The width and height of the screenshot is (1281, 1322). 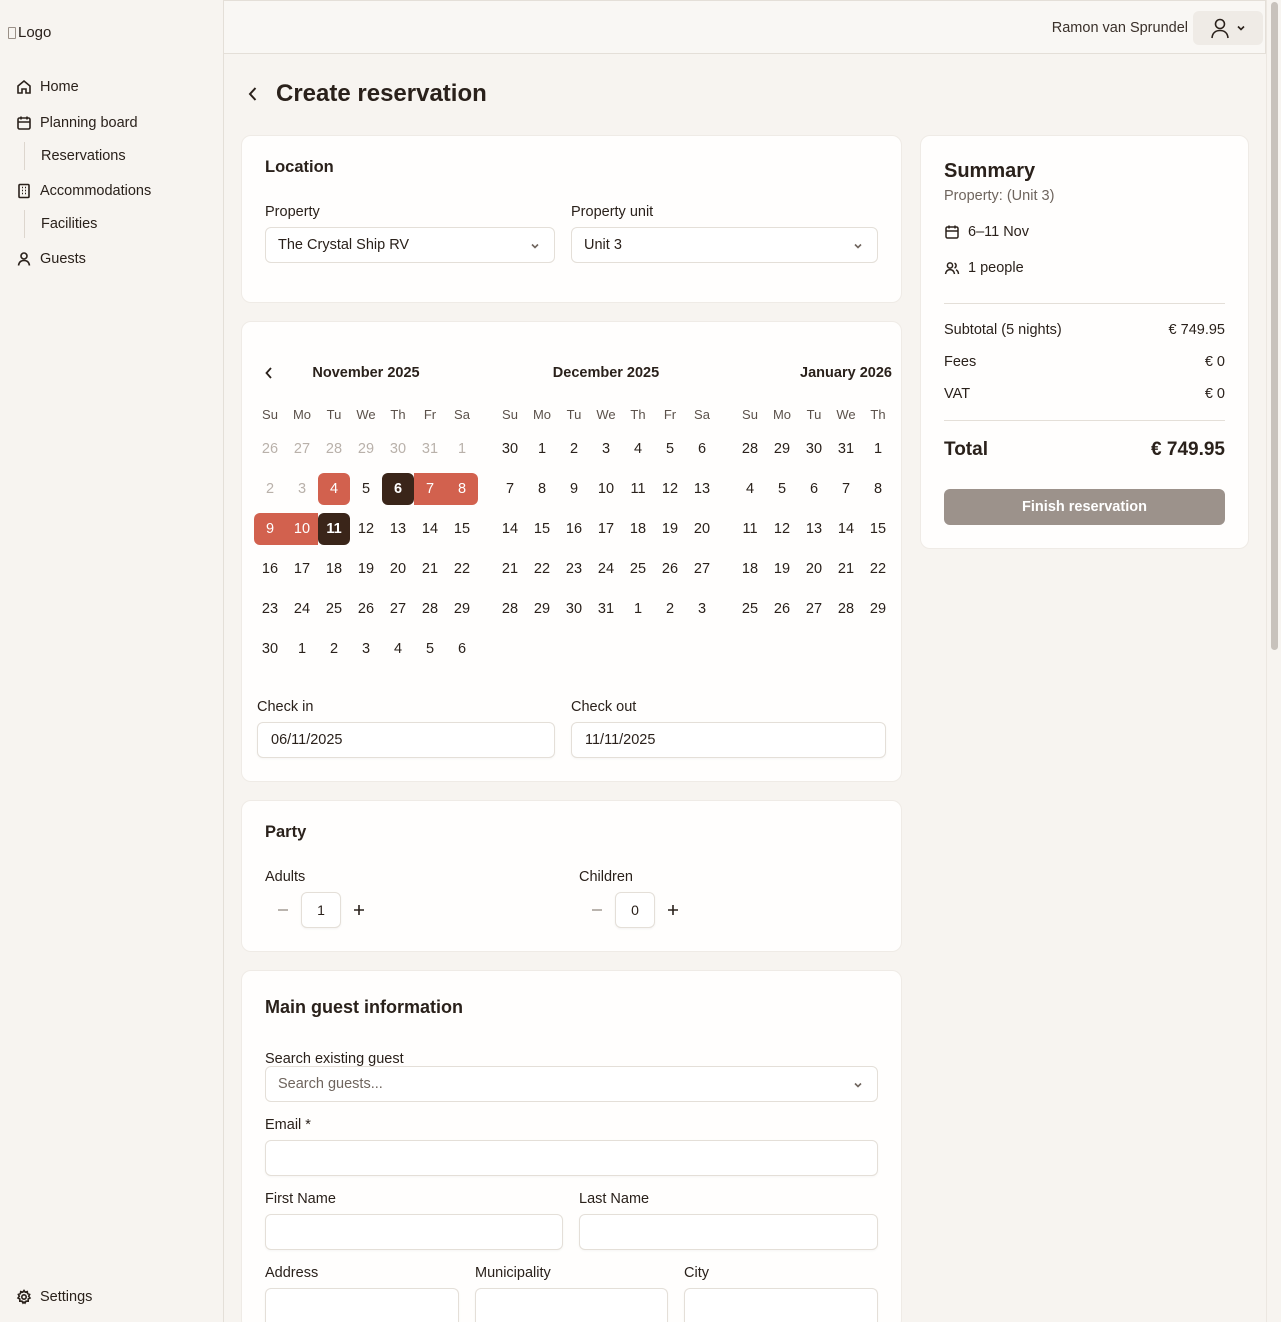 I want to click on check-out-input: 11/11/2025, so click(x=728, y=740).